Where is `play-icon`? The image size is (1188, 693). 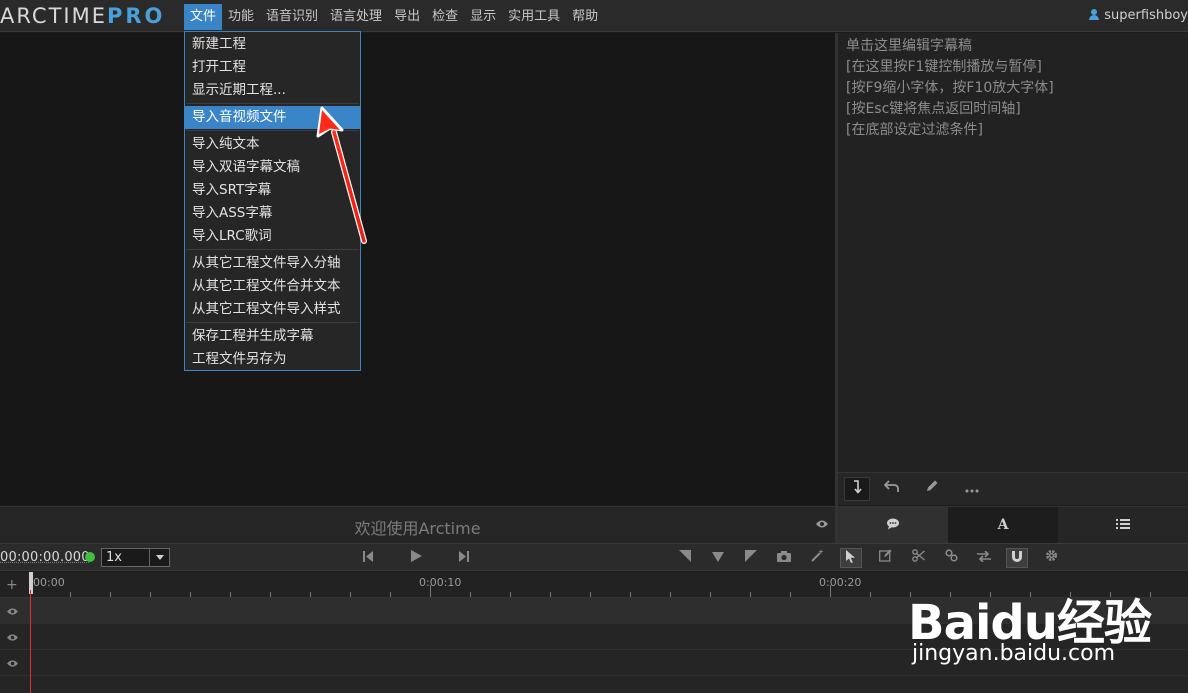 play-icon is located at coordinates (416, 558).